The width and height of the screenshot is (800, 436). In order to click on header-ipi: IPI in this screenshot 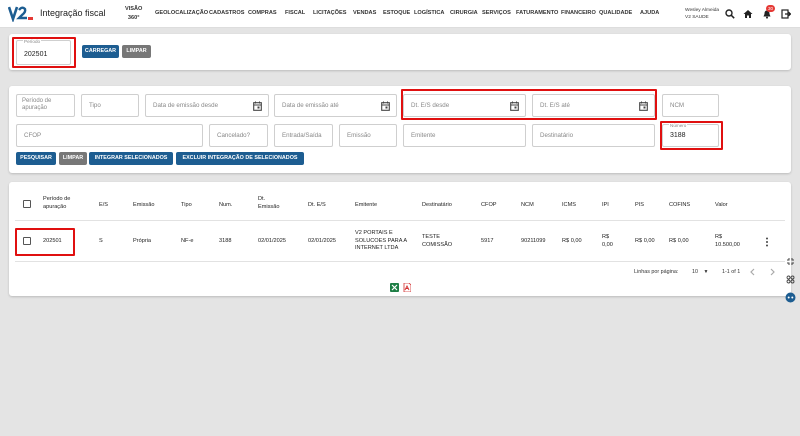, I will do `click(605, 205)`.